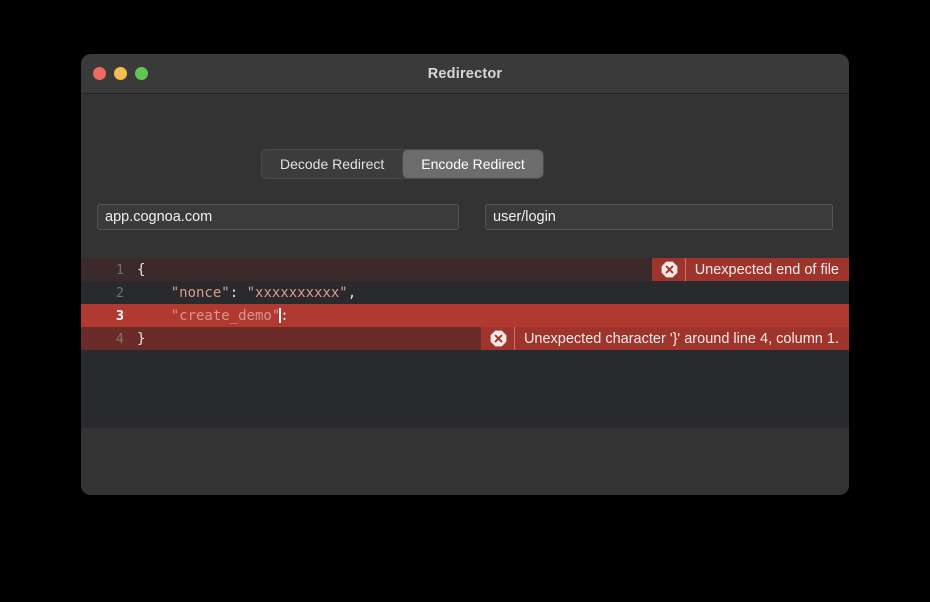  I want to click on tab-decode-redirect: Decode Redirect, so click(332, 164).